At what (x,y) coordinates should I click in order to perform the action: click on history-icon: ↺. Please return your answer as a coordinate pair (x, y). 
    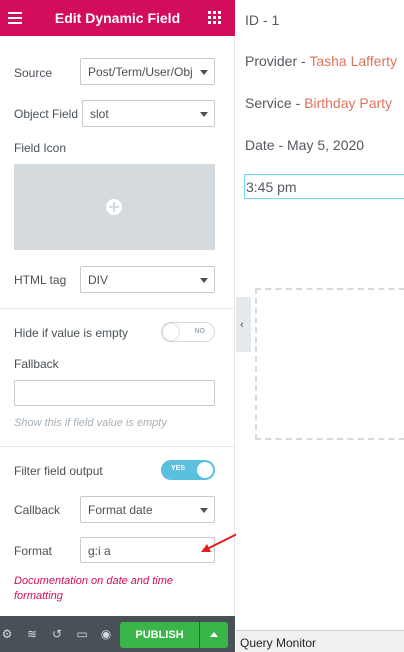
    Looking at the image, I should click on (57, 634).